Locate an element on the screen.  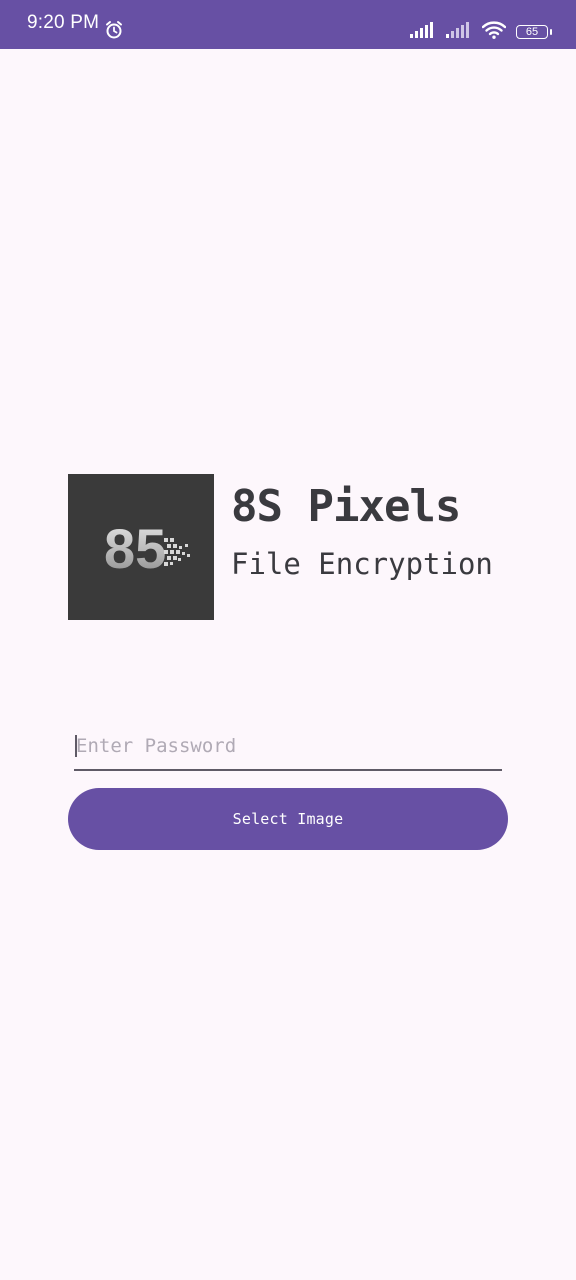
select-image-button: Select Image is located at coordinates (288, 819).